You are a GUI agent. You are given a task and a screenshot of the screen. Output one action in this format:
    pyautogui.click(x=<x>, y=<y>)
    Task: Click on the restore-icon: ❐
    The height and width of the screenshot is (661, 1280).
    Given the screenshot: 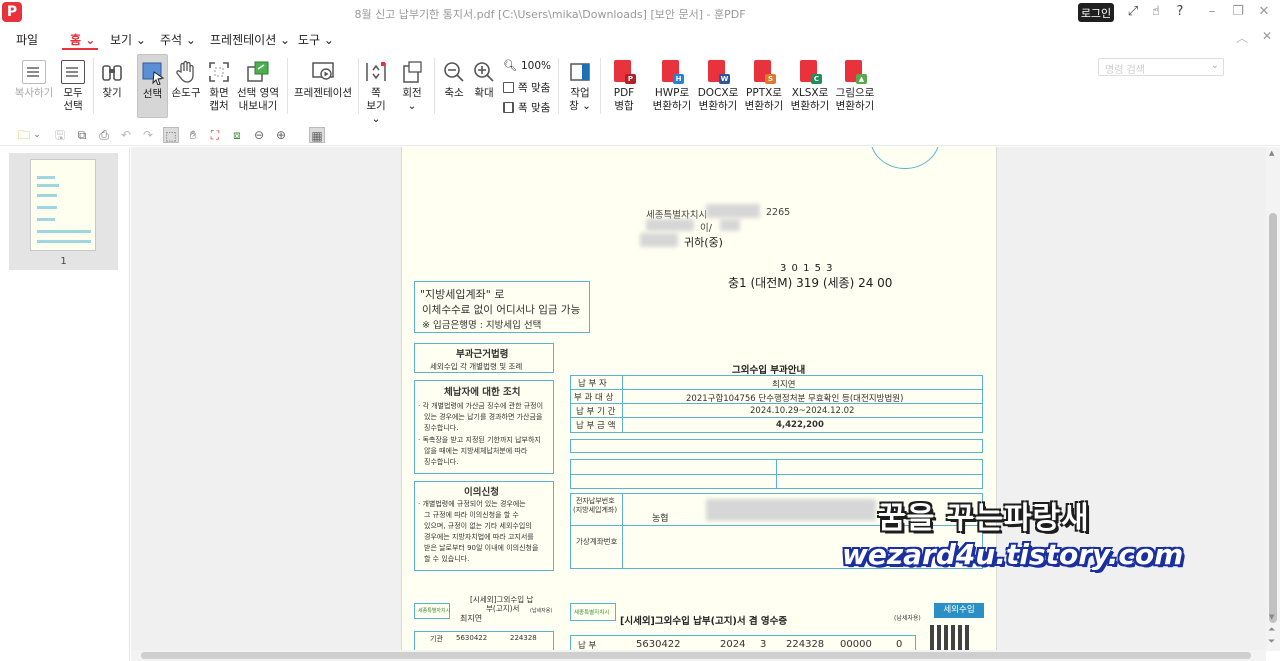 What is the action you would take?
    pyautogui.click(x=1238, y=11)
    